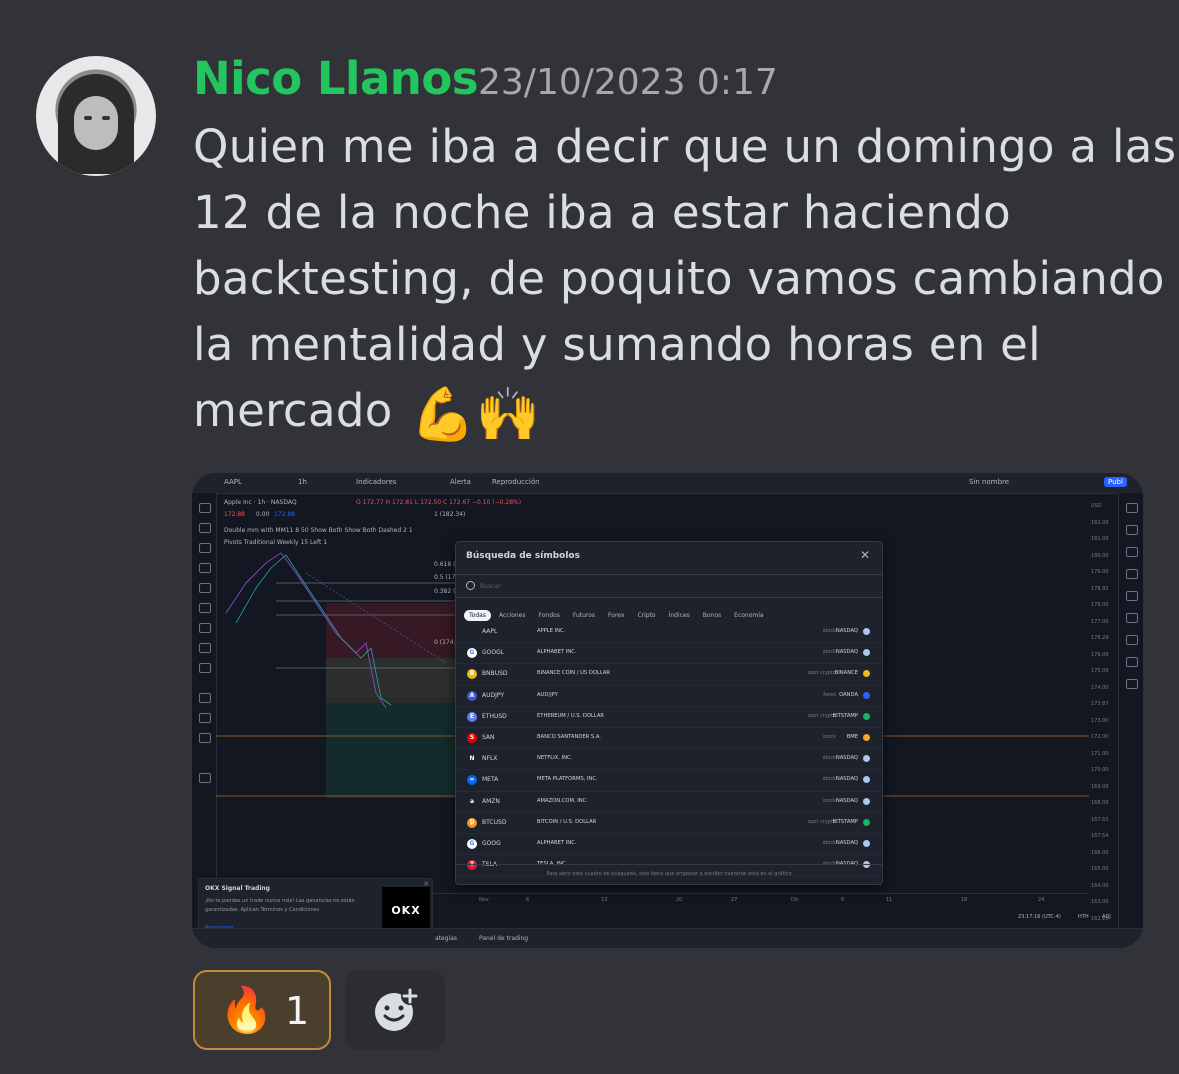 Image resolution: width=1179 pixels, height=1074 pixels. I want to click on symbol-ticker: GOOGL, so click(493, 653).